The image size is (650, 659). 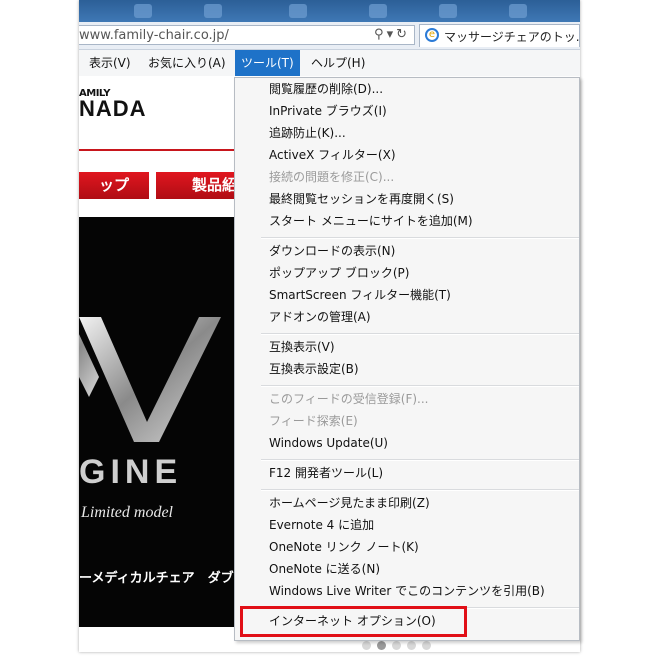 What do you see at coordinates (267, 63) in the screenshot?
I see `menu-tools: ツール(T)` at bounding box center [267, 63].